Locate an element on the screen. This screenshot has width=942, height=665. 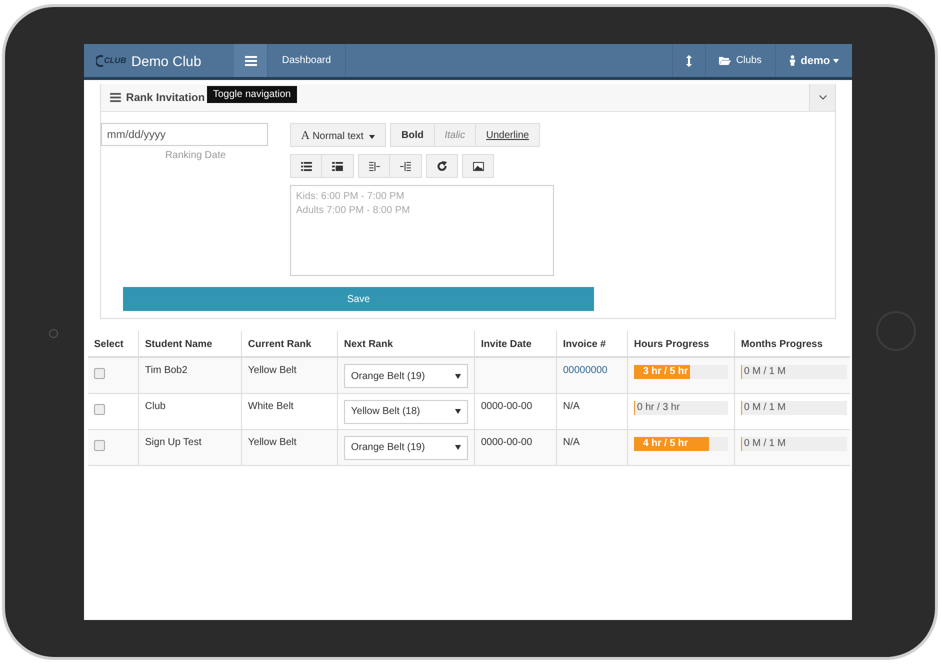
bold-button: Bold is located at coordinates (412, 135).